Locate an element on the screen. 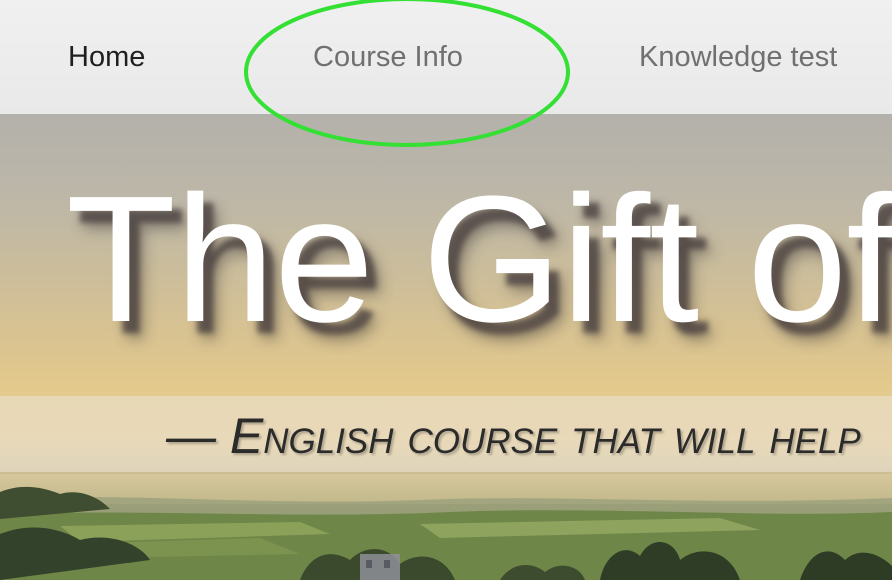 This screenshot has width=892, height=580. nav-item-knowledge-test: Knowledge test is located at coordinates (738, 57).